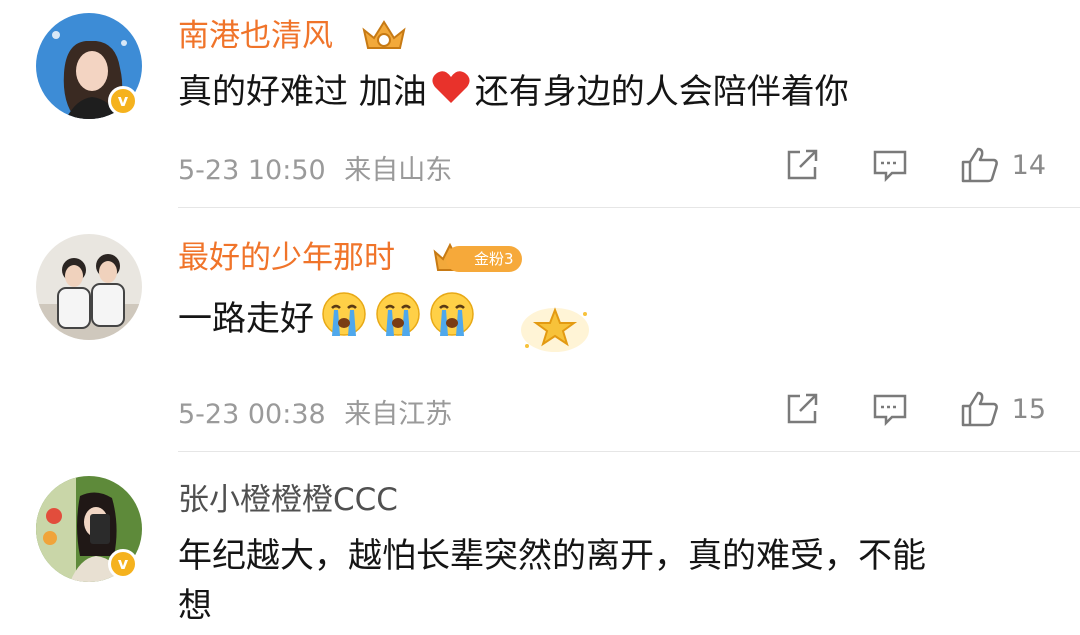 The image size is (1080, 635). I want to click on comment-text-part: 一路走好, so click(246, 319).